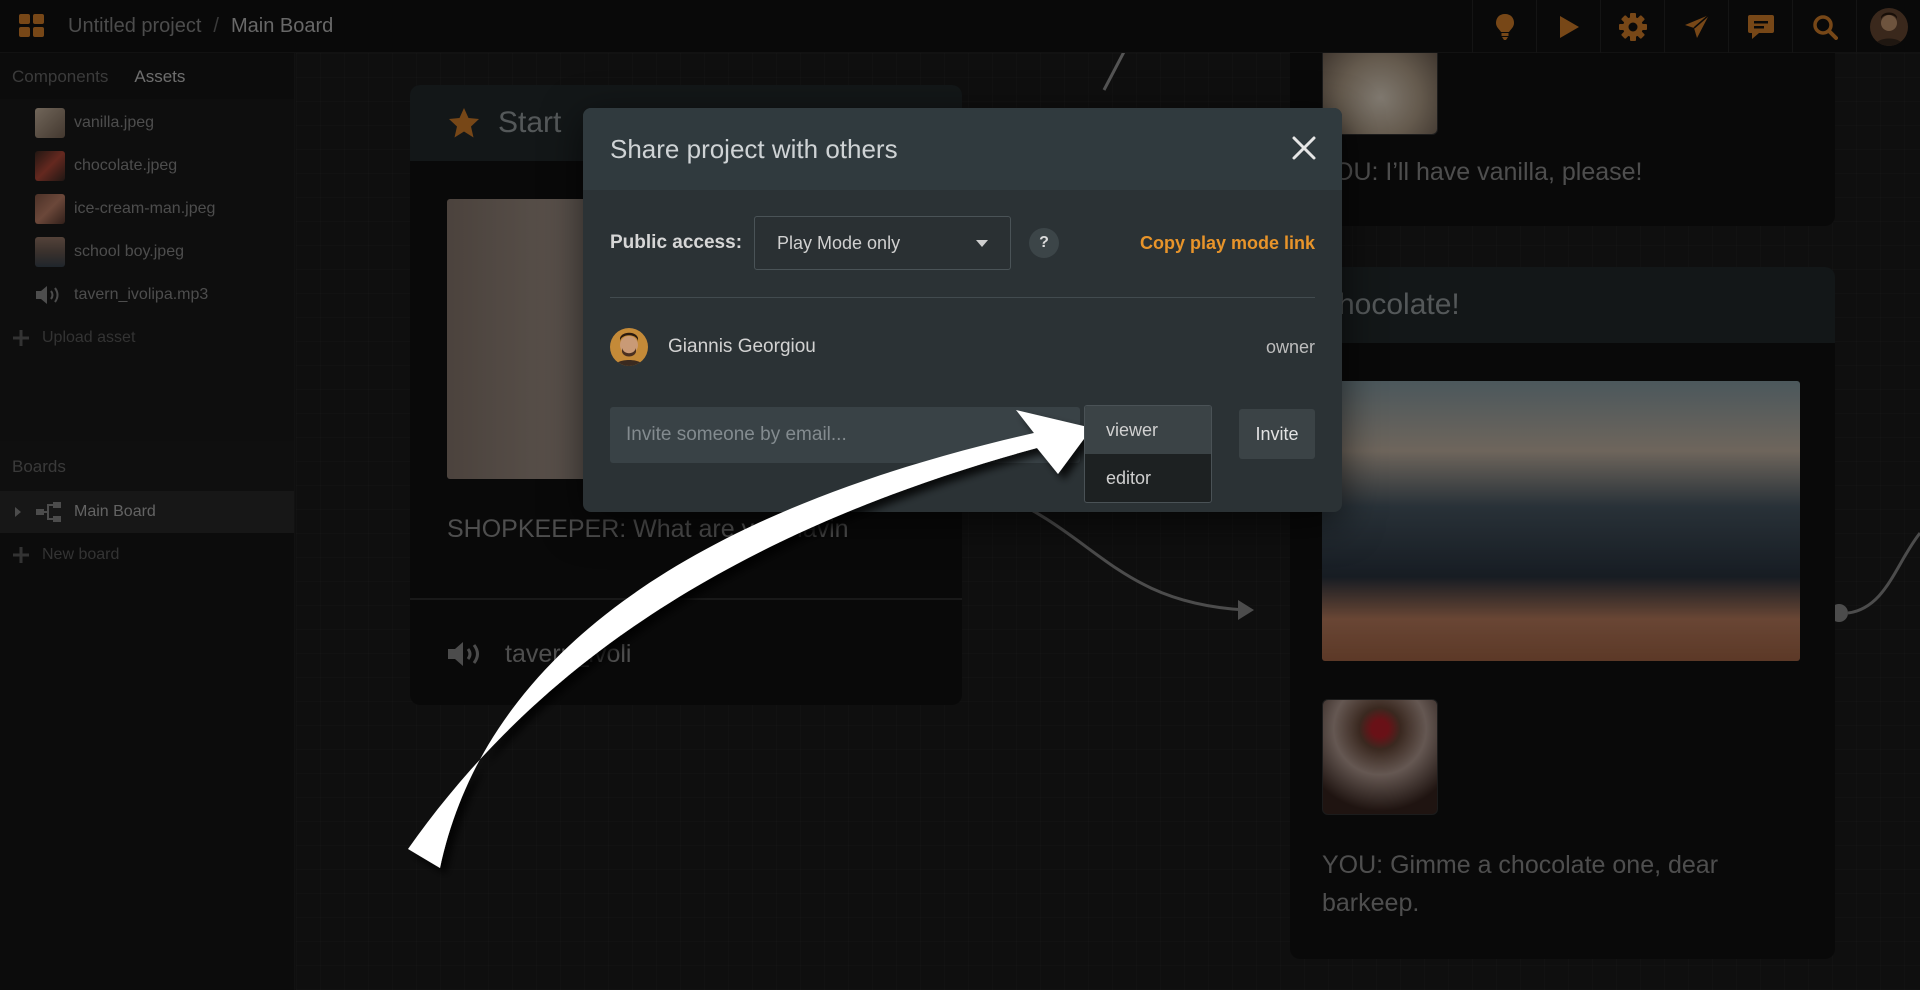 The width and height of the screenshot is (1920, 990). I want to click on invite-email-input, so click(845, 435).